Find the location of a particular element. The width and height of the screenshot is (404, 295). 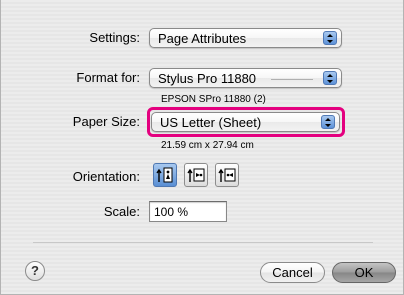

settings-value: Page Attributes is located at coordinates (202, 38).